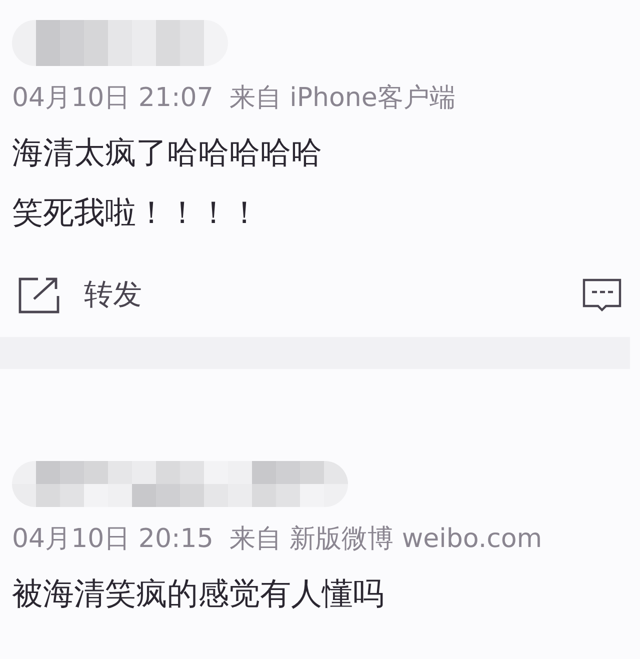  Describe the element at coordinates (342, 98) in the screenshot. I see `post-source: 来自 iPhone客户端` at that location.